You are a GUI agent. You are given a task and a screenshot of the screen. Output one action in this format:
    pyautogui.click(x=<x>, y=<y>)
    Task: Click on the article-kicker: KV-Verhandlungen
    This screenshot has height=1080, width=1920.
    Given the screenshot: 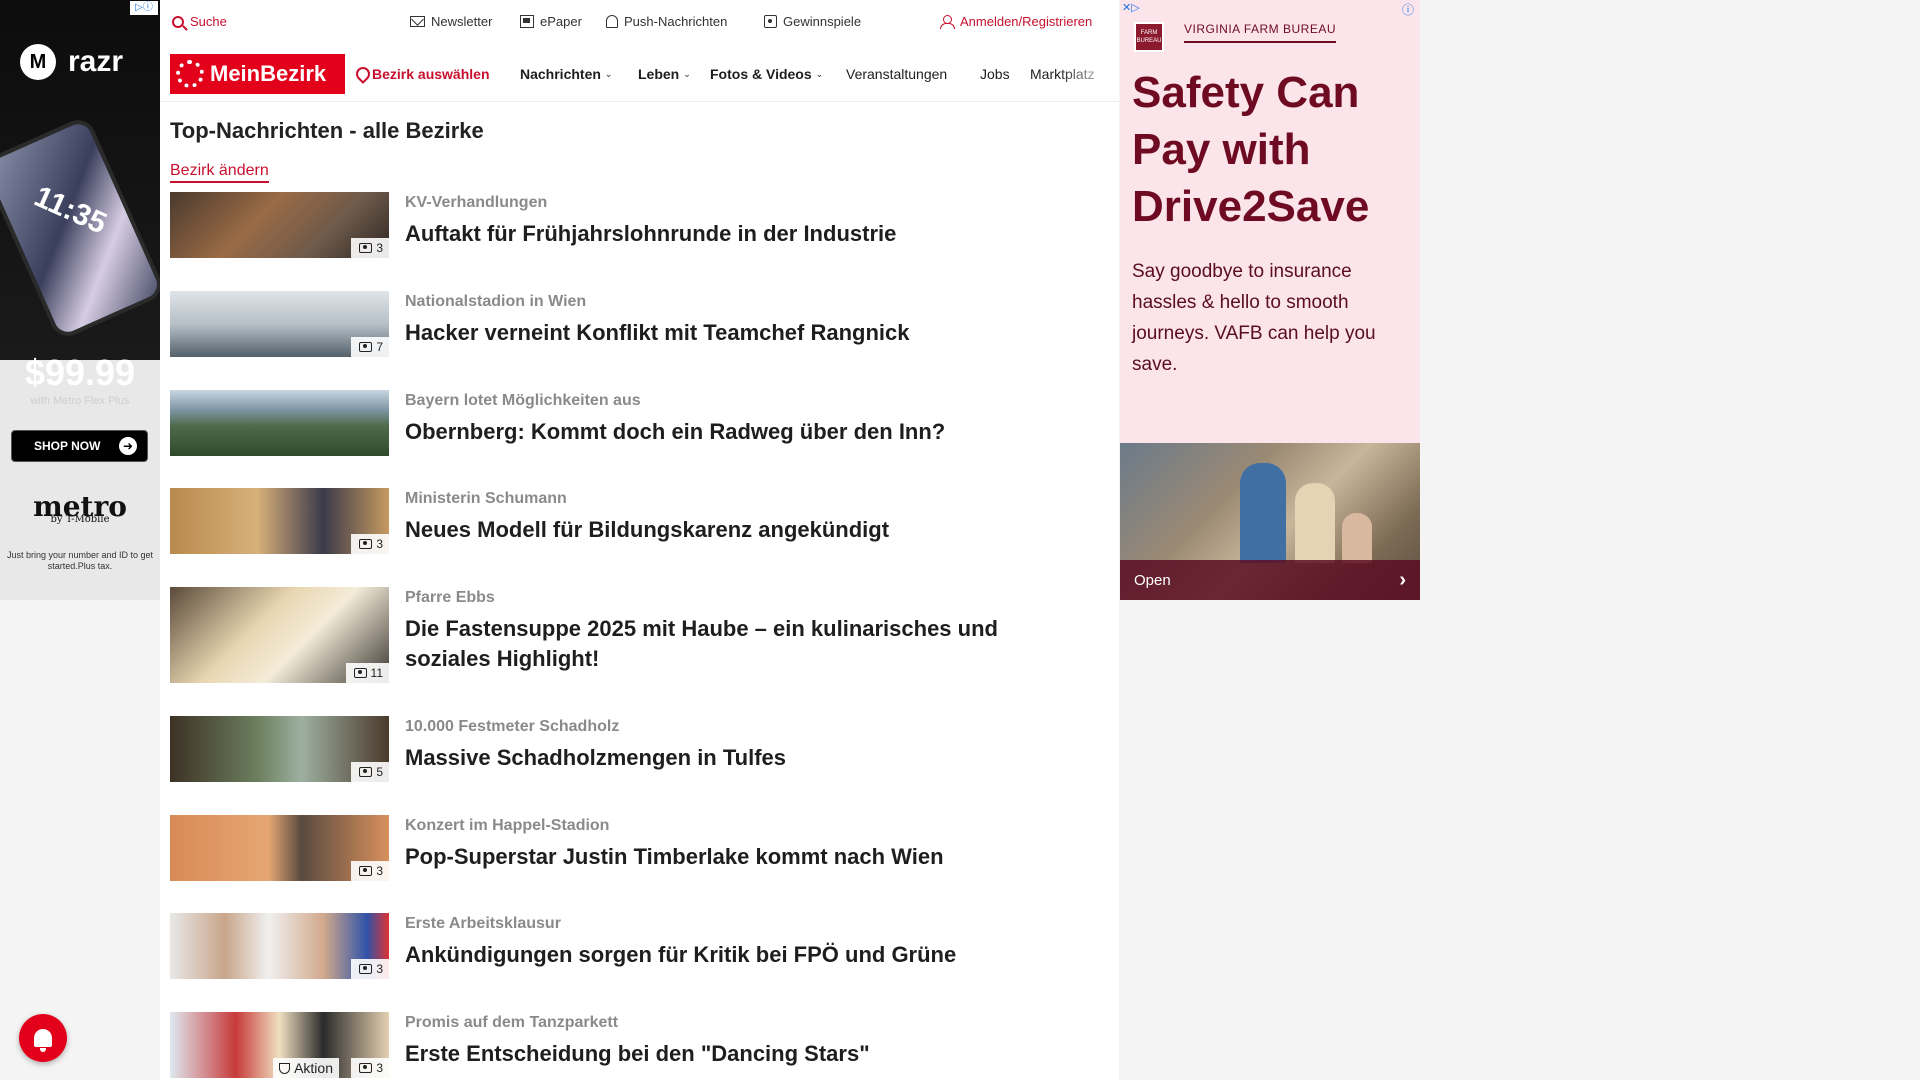 What is the action you would take?
    pyautogui.click(x=476, y=202)
    